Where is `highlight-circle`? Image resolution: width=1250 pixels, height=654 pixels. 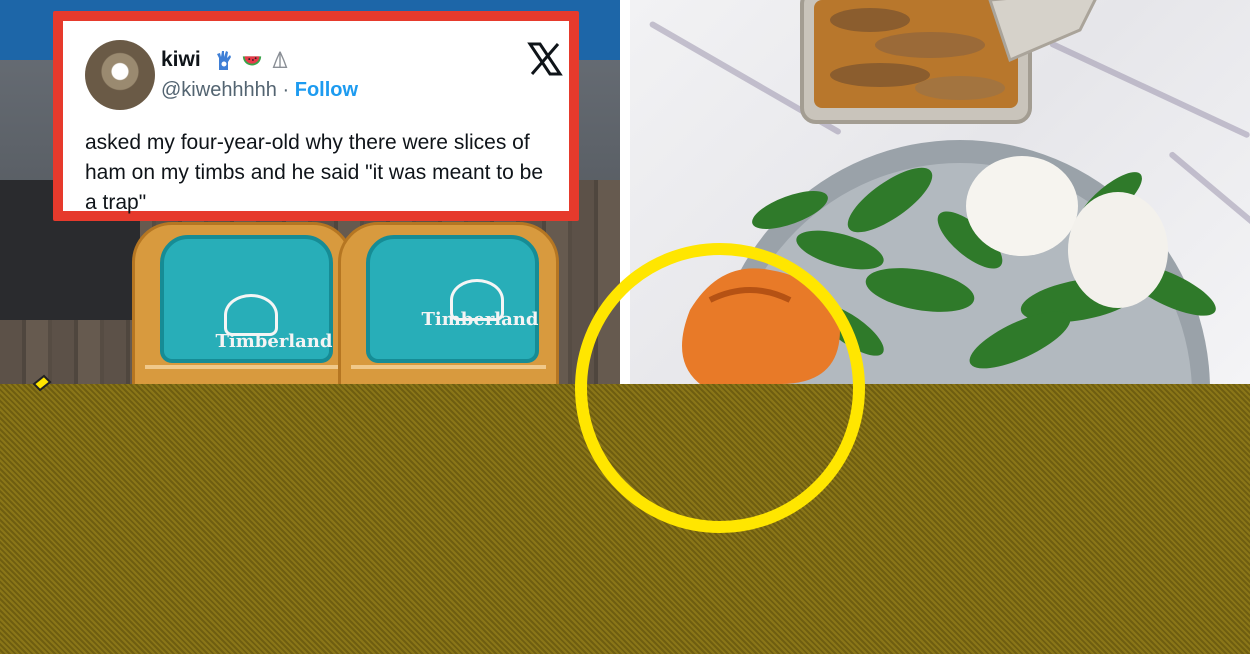
highlight-circle is located at coordinates (720, 388).